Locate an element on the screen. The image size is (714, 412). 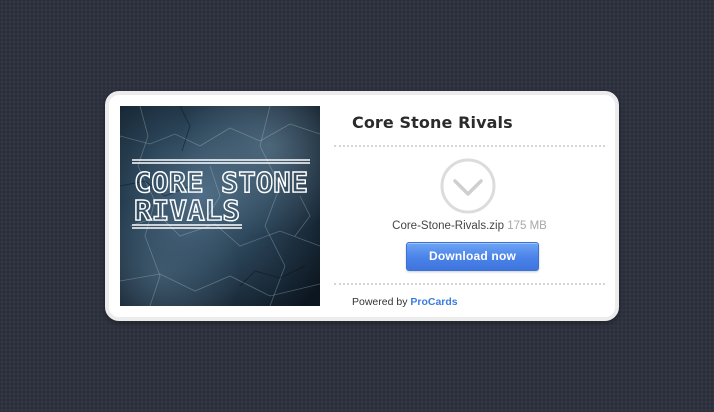
file-info-line: Core-Stone-Rivals.zip 175 MB is located at coordinates (469, 226).